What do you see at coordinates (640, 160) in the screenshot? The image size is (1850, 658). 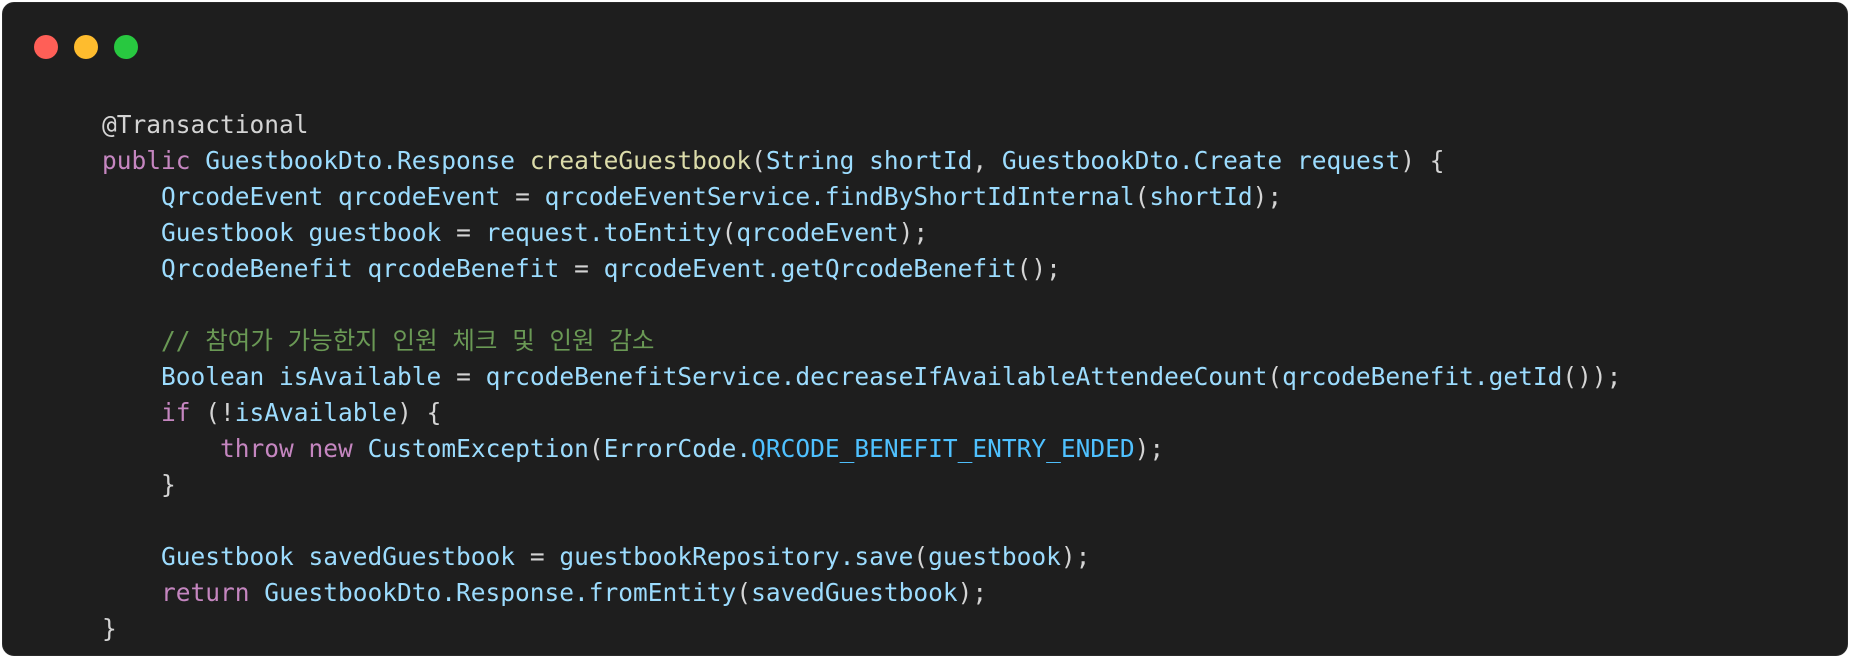 I see `code-token: createGuestbook` at bounding box center [640, 160].